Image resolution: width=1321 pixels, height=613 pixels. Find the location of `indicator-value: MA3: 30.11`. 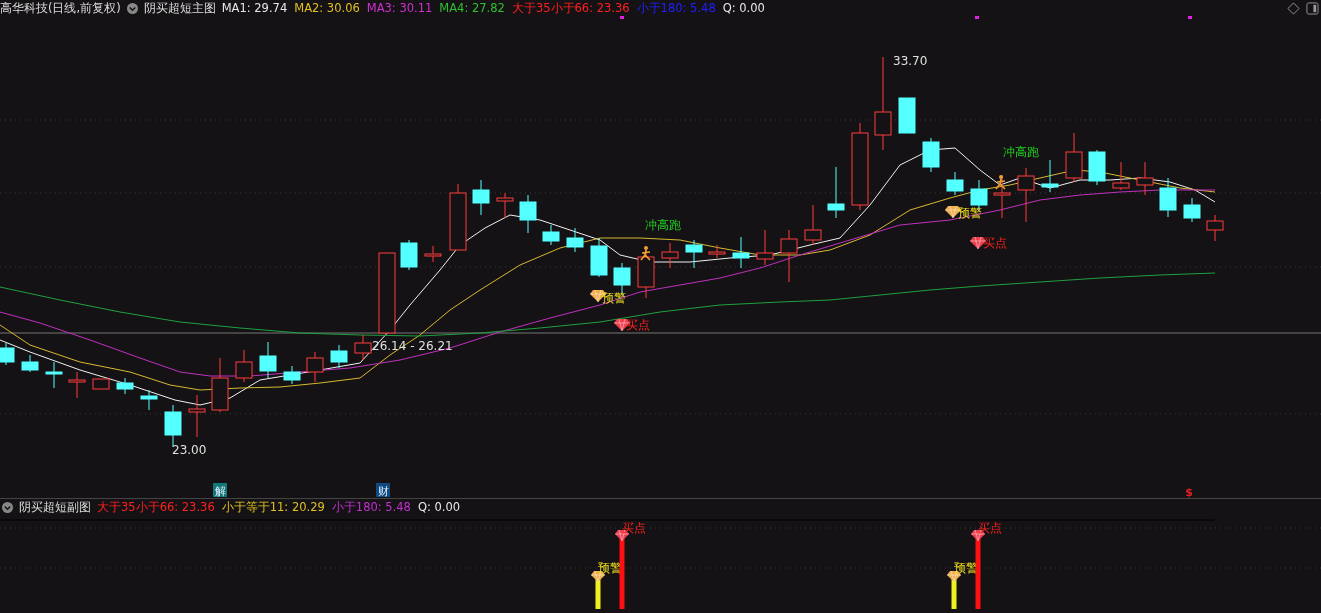

indicator-value: MA3: 30.11 is located at coordinates (399, 8).